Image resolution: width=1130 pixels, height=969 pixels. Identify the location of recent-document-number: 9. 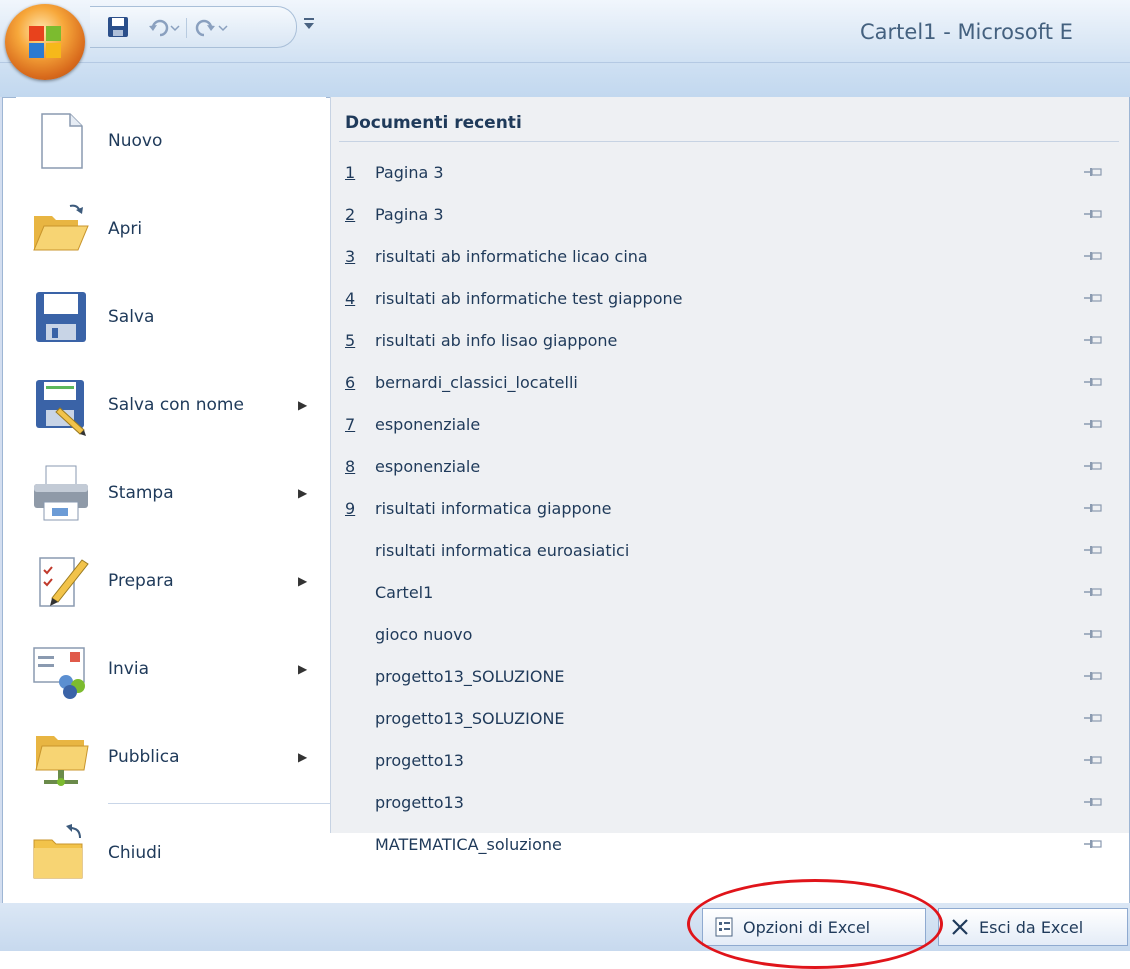
(350, 508).